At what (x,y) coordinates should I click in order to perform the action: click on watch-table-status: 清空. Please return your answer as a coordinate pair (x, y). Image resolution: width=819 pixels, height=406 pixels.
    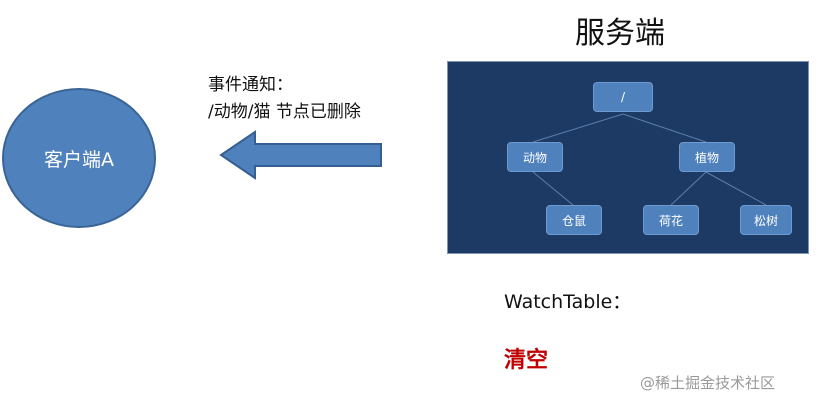
    Looking at the image, I should click on (526, 360).